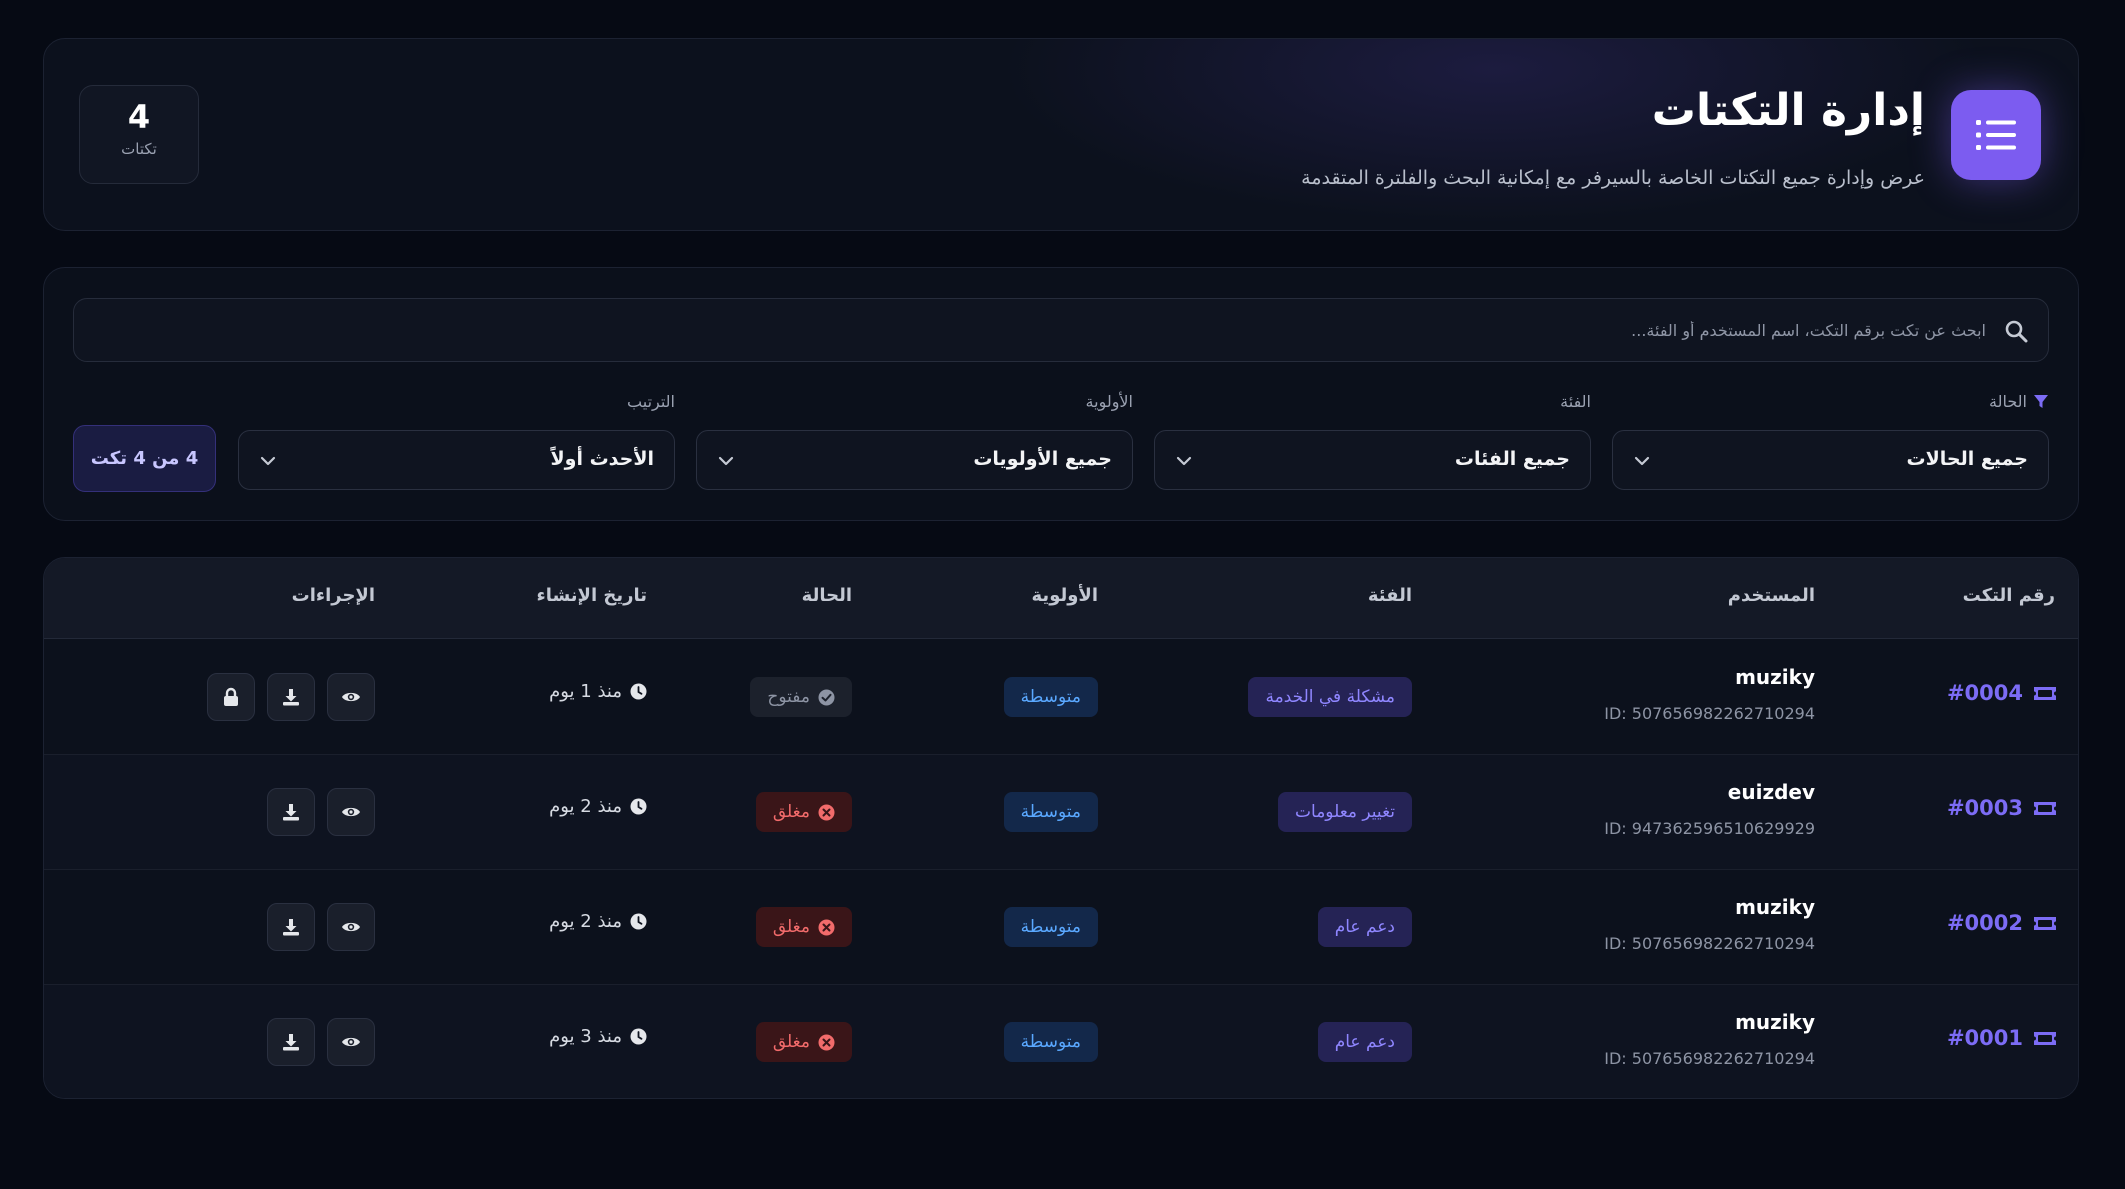 The width and height of the screenshot is (2125, 1189). What do you see at coordinates (592, 595) in the screenshot?
I see `column-header-created: تاريخ الإنشاء` at bounding box center [592, 595].